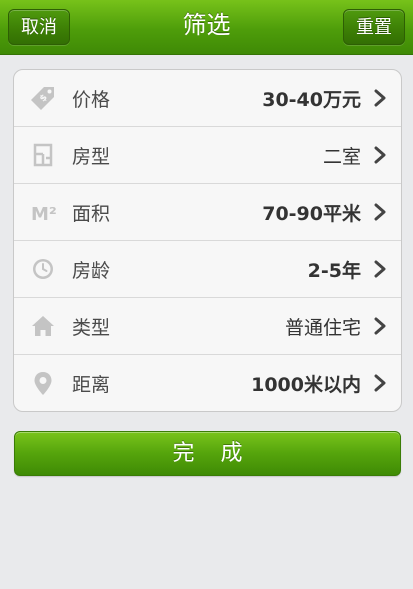  I want to click on filter-value-price: 30-40万元, so click(311, 99).